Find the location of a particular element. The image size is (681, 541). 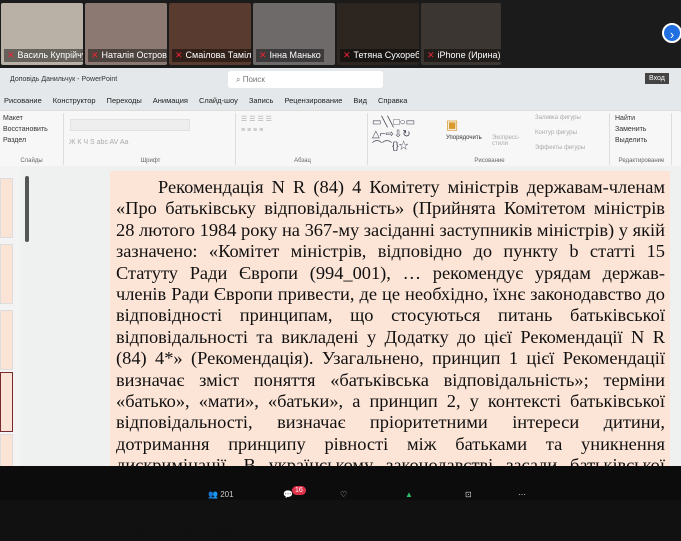

arrange-button: Упорядочить is located at coordinates (464, 138).